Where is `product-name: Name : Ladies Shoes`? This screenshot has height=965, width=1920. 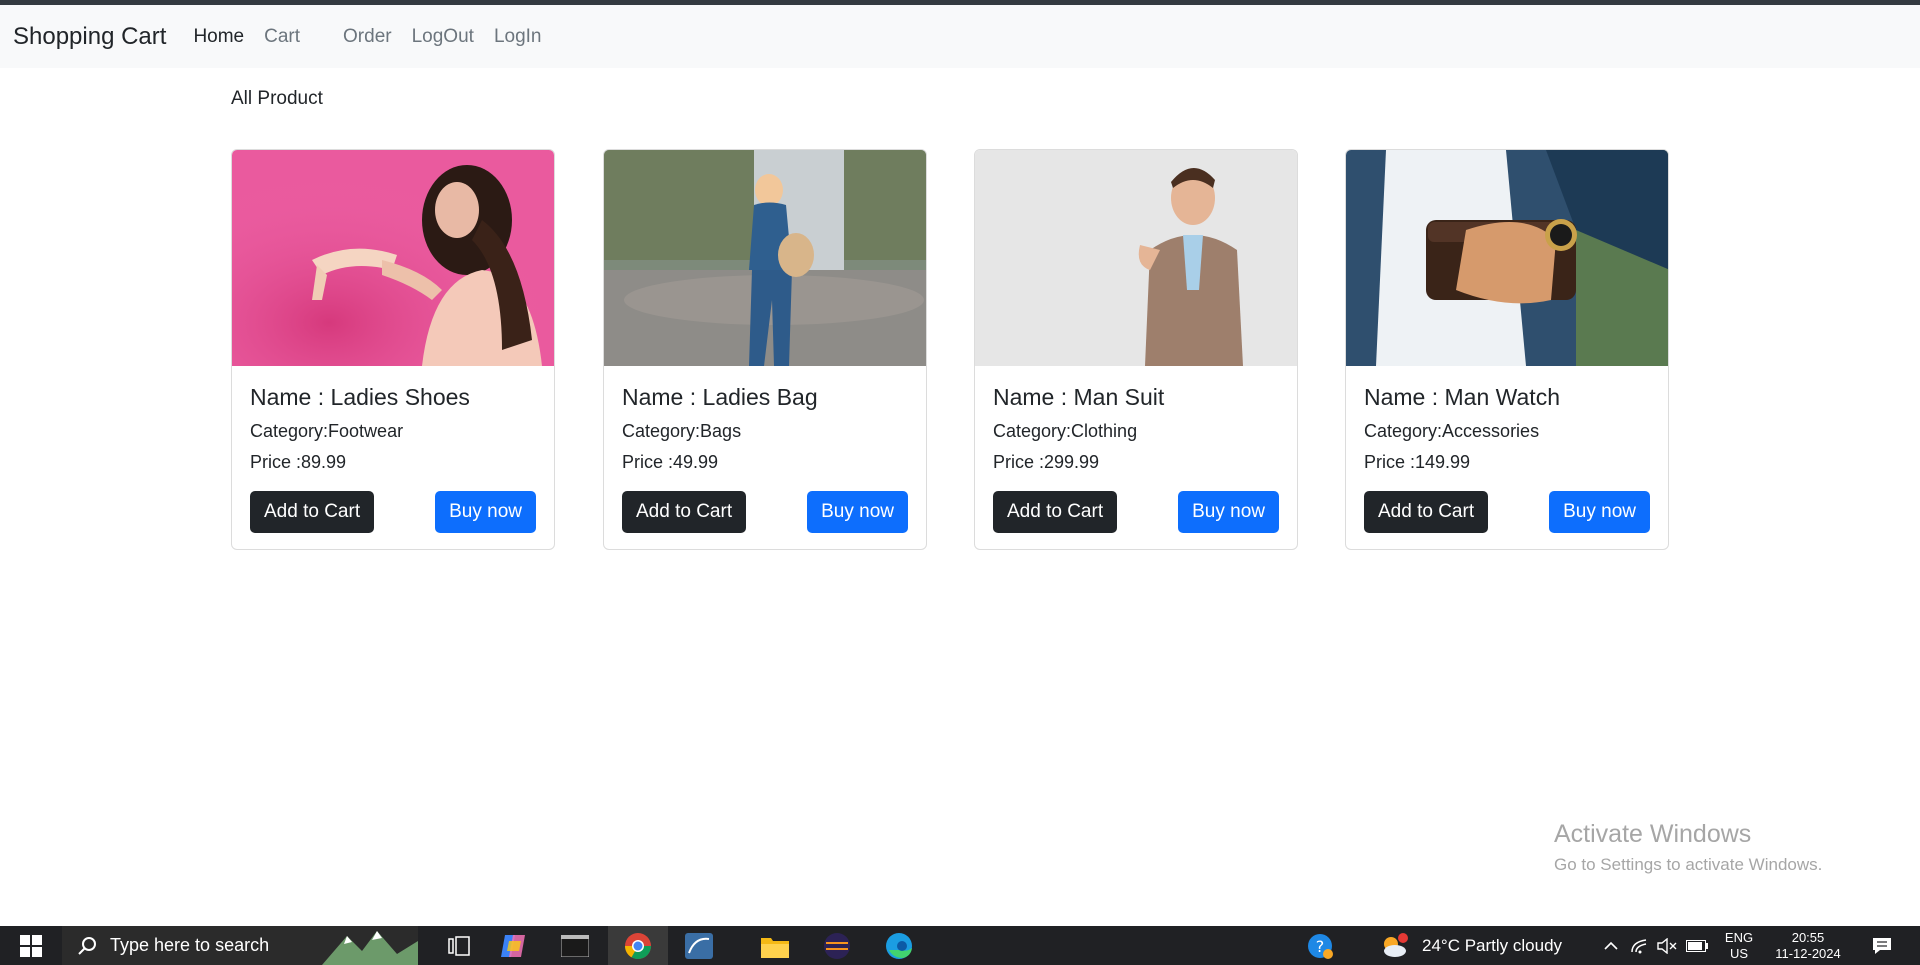
product-name: Name : Ladies Shoes is located at coordinates (360, 397).